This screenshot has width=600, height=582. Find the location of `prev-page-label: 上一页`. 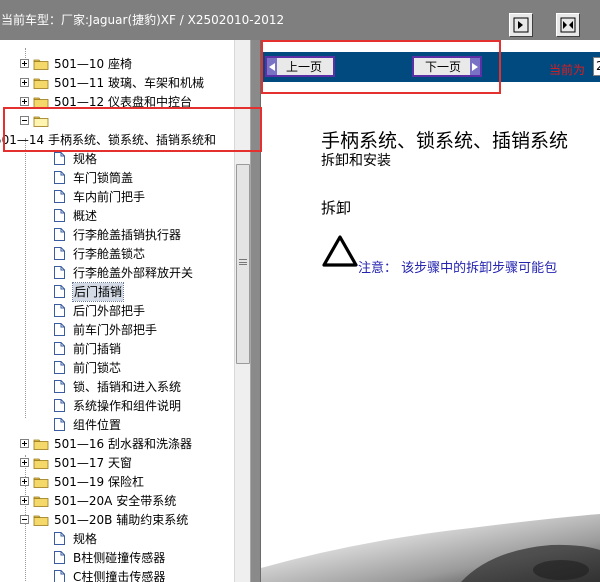

prev-page-label: 上一页 is located at coordinates (303, 67).